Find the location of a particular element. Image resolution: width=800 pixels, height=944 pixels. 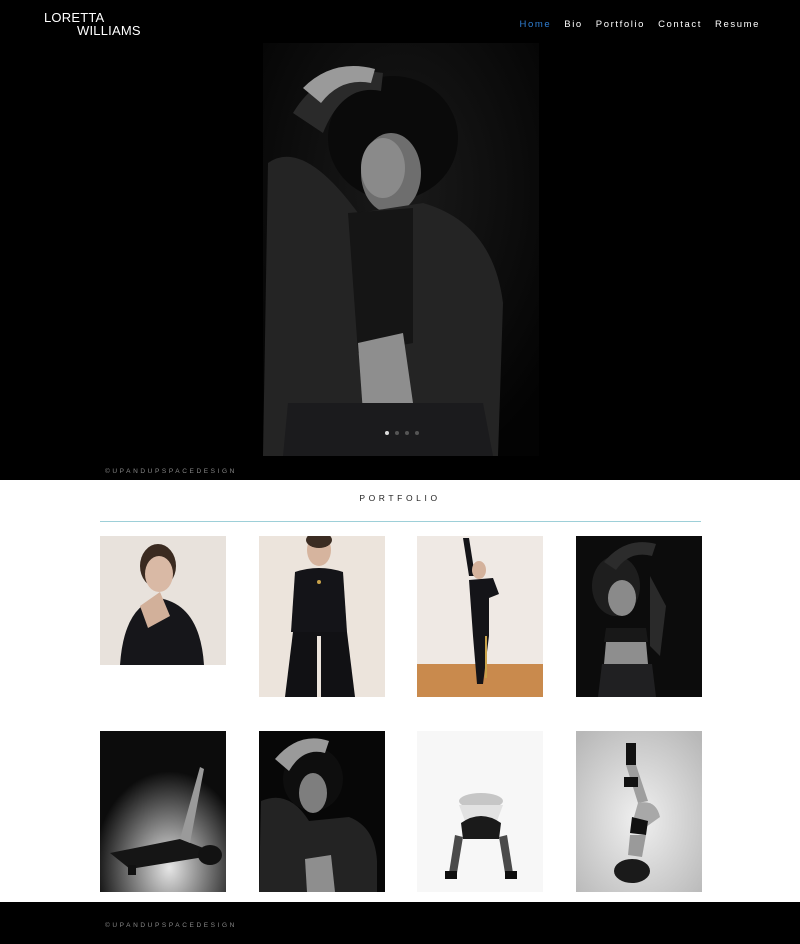

thumb-7-image is located at coordinates (480, 811).